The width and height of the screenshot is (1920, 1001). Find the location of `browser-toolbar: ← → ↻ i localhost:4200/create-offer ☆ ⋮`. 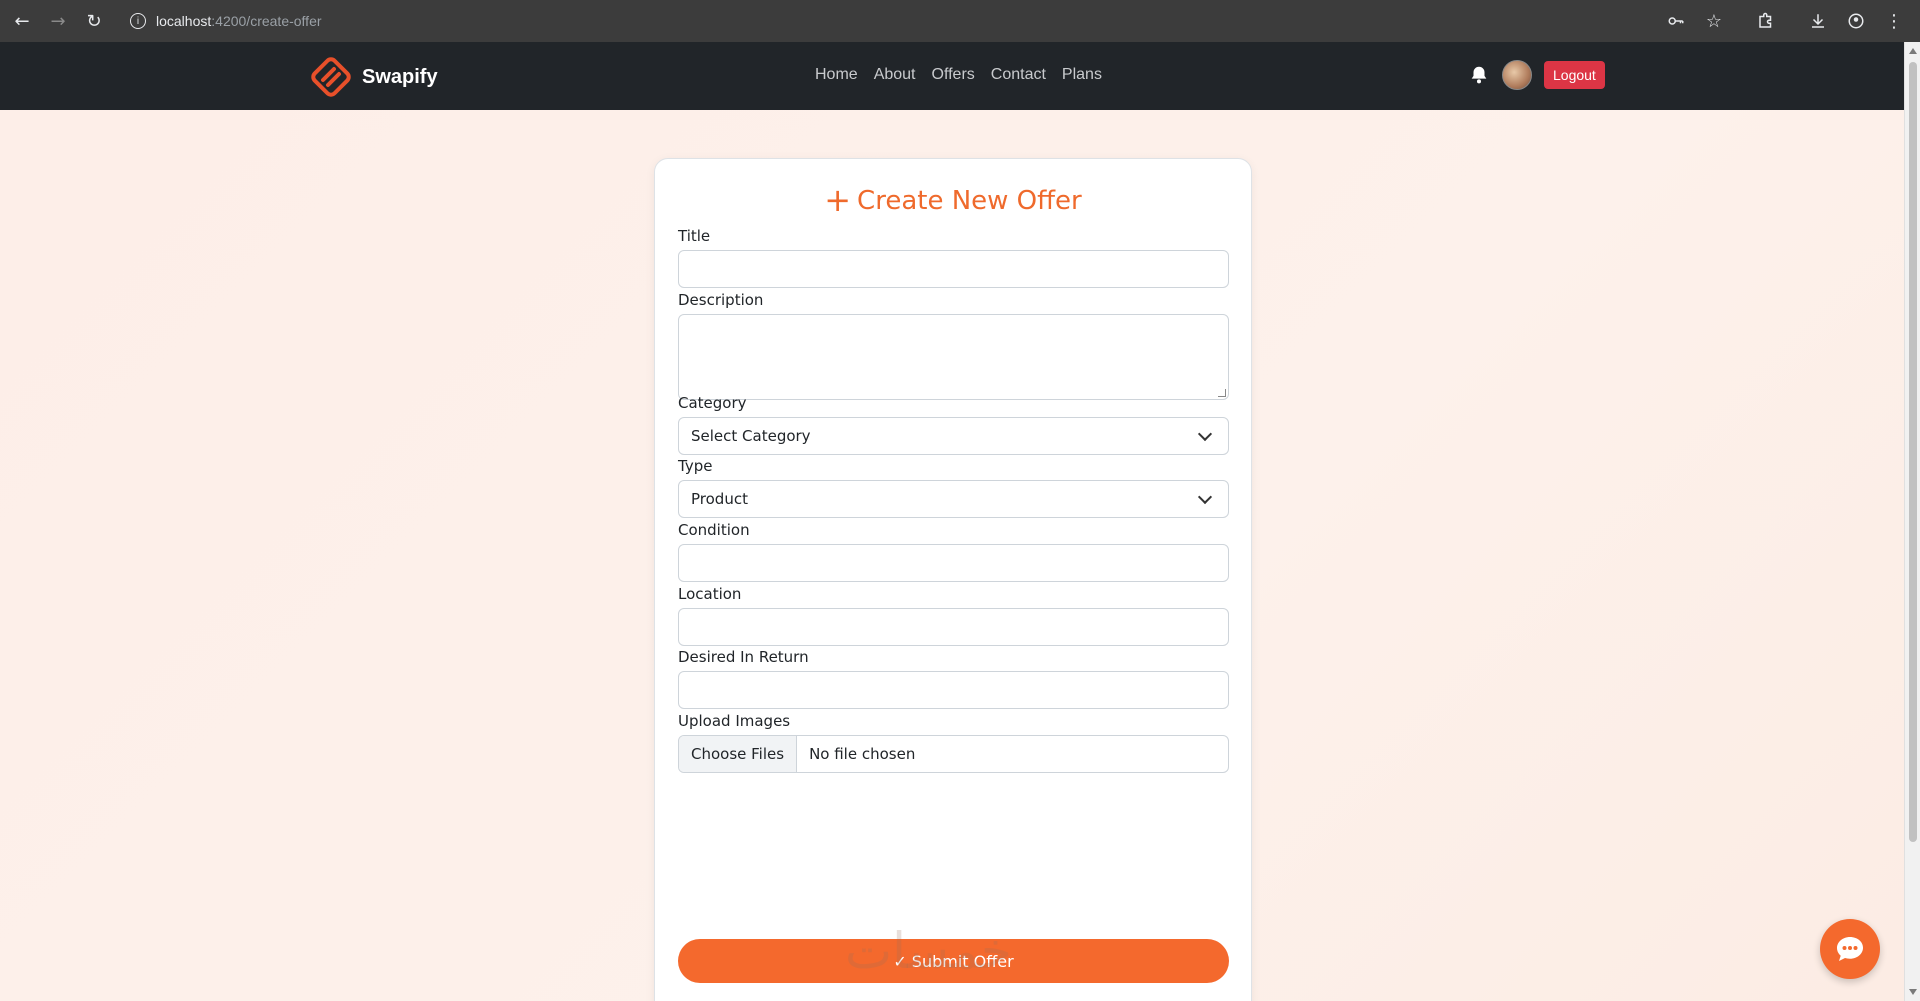

browser-toolbar: ← → ↻ i localhost:4200/create-offer ☆ ⋮ is located at coordinates (960, 21).